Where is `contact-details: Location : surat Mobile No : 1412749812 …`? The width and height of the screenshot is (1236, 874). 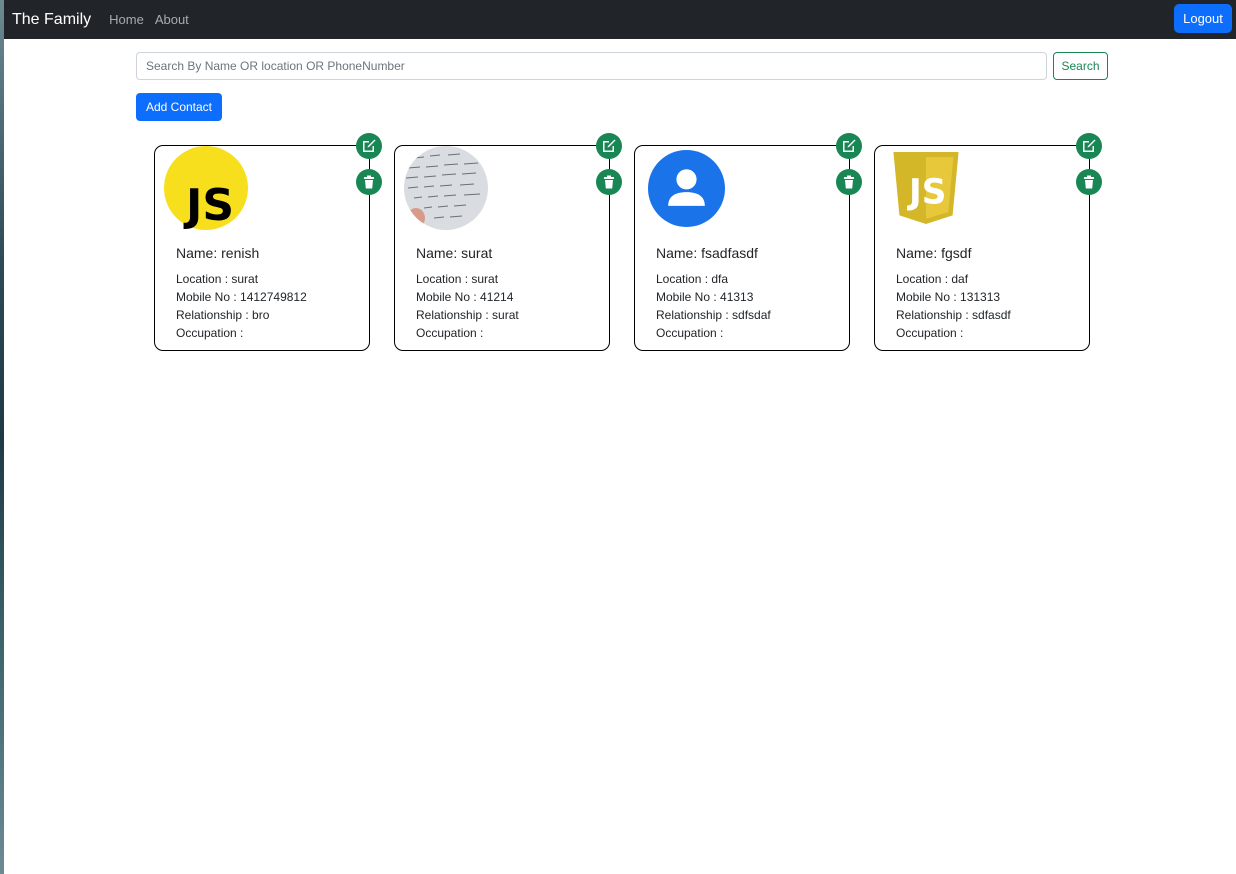
contact-details: Location : surat Mobile No : 1412749812 … is located at coordinates (241, 306).